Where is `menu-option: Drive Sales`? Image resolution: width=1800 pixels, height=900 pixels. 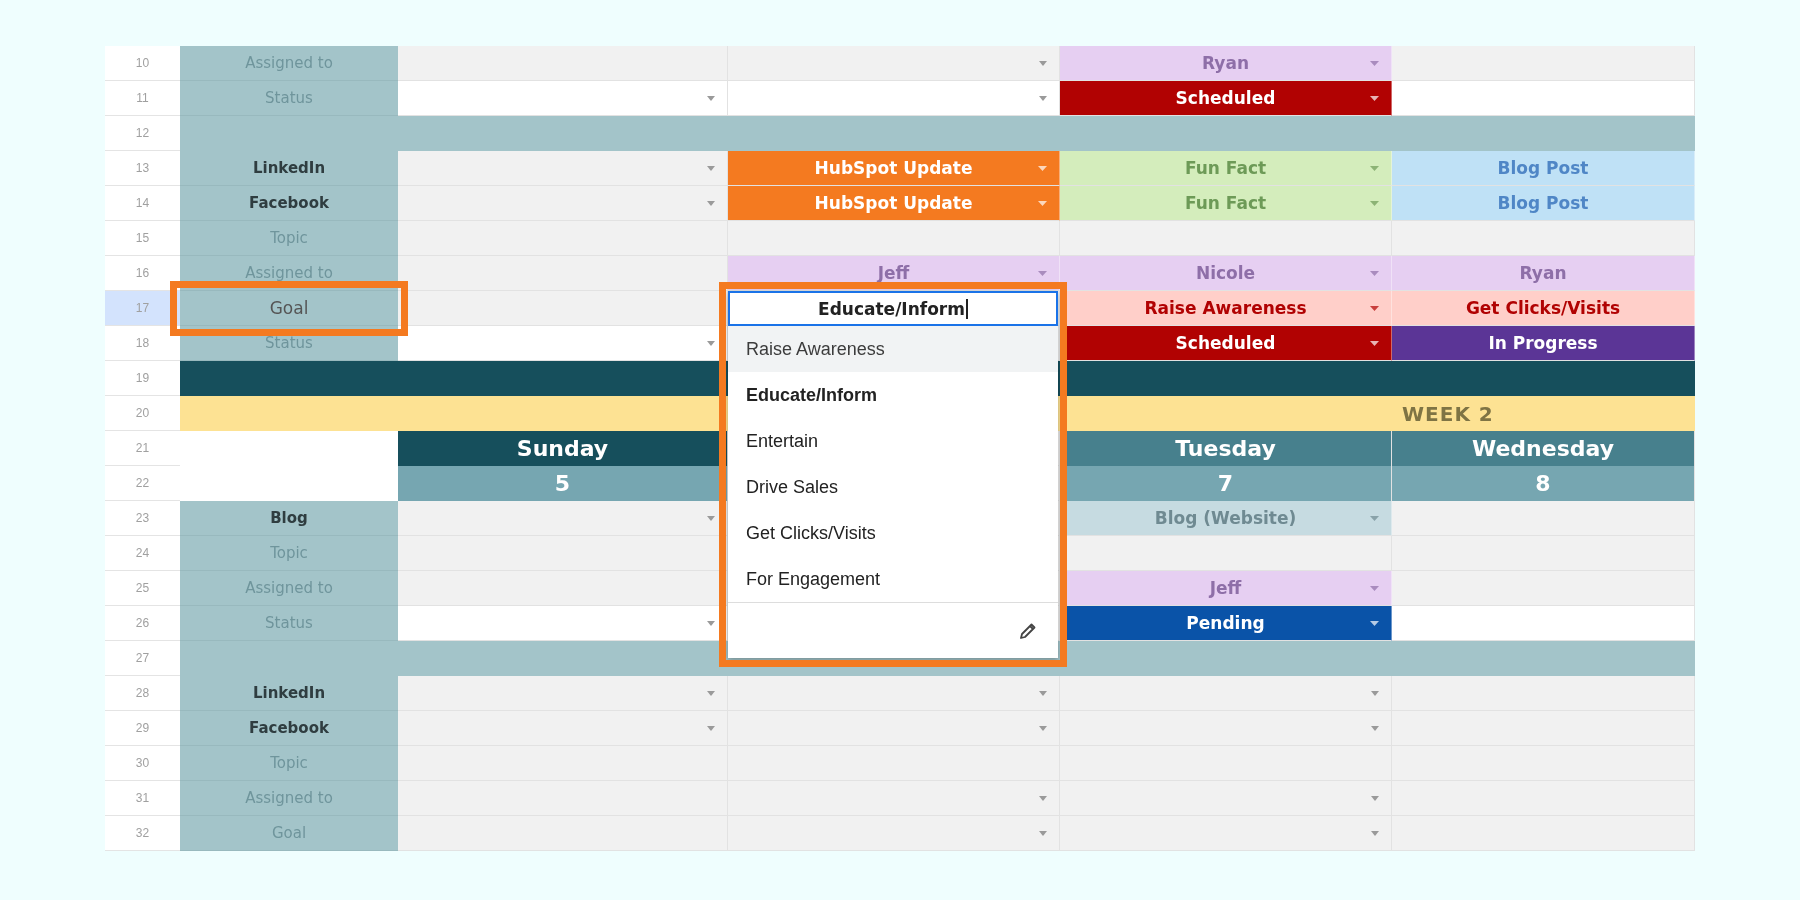
menu-option: Drive Sales is located at coordinates (893, 487).